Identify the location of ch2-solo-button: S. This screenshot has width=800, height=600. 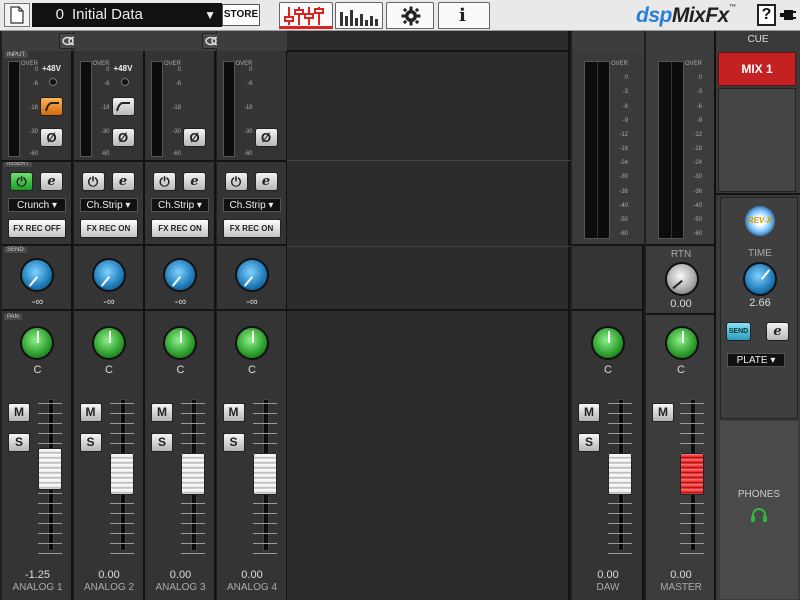
(90, 442).